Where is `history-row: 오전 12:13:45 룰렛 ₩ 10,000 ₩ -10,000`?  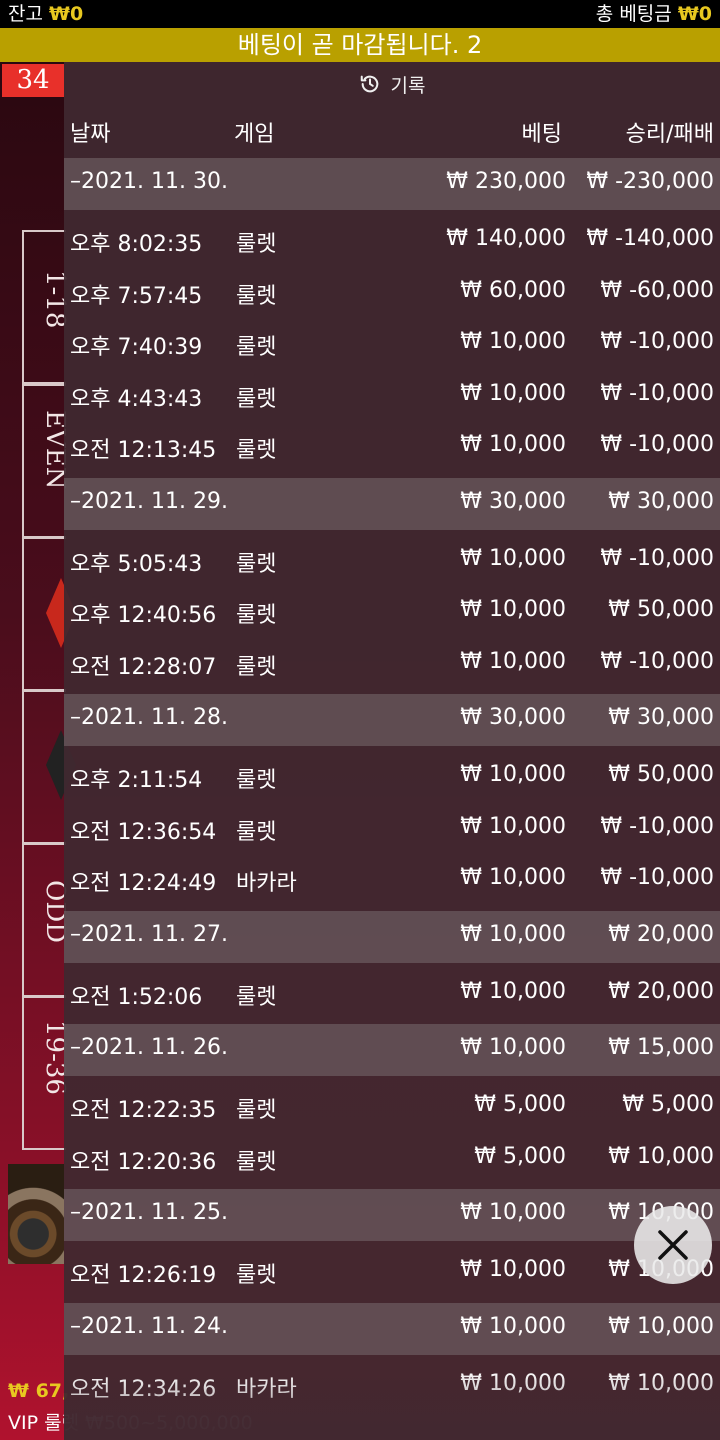 history-row: 오전 12:13:45 룰렛 ₩ 10,000 ₩ -10,000 is located at coordinates (392, 447).